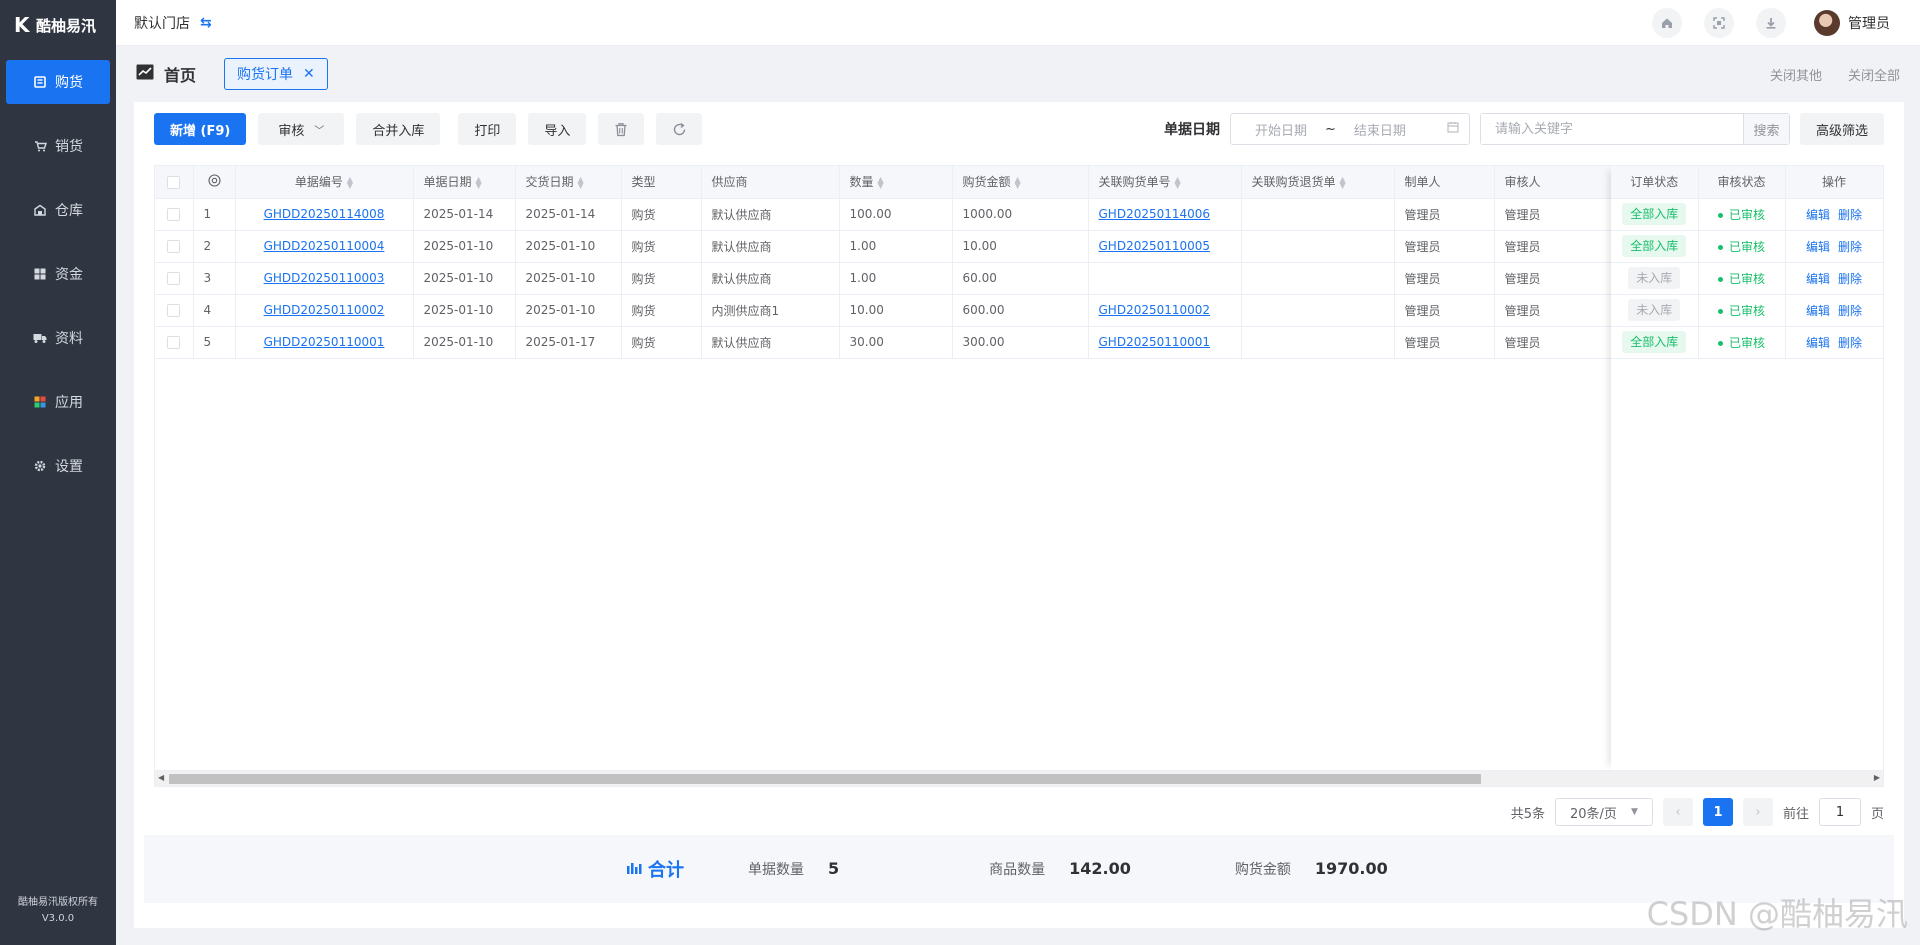 Image resolution: width=1920 pixels, height=945 pixels. What do you see at coordinates (1018, 23) in the screenshot?
I see `top-header: 默认门店 ⇆ 管理员` at bounding box center [1018, 23].